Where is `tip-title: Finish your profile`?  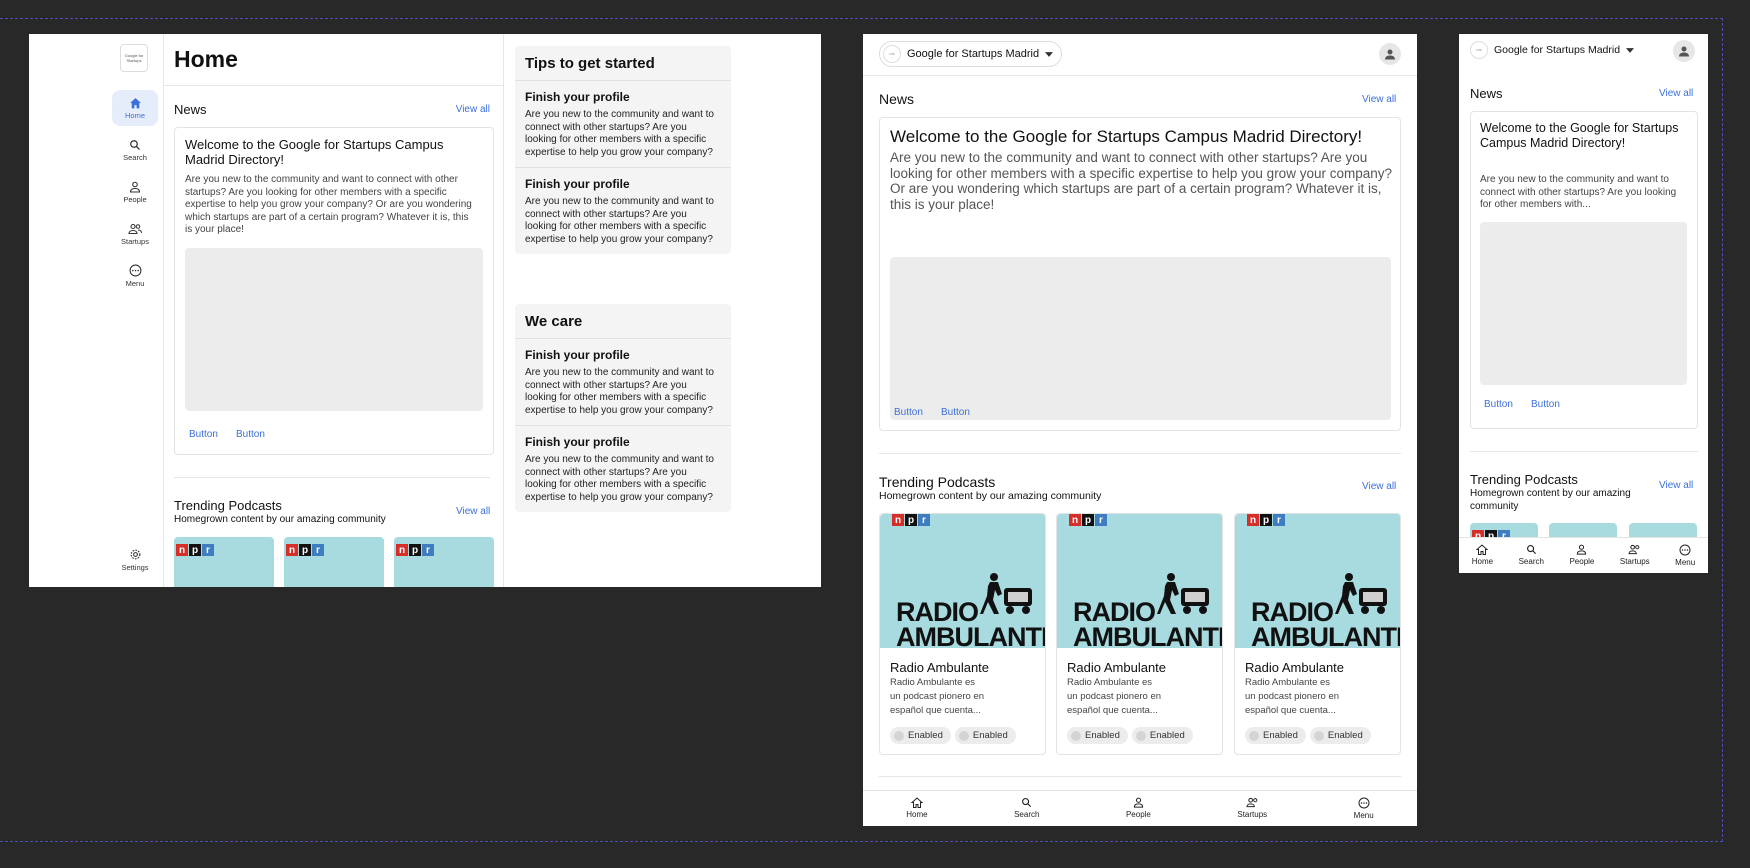
tip-title: Finish your profile is located at coordinates (577, 97).